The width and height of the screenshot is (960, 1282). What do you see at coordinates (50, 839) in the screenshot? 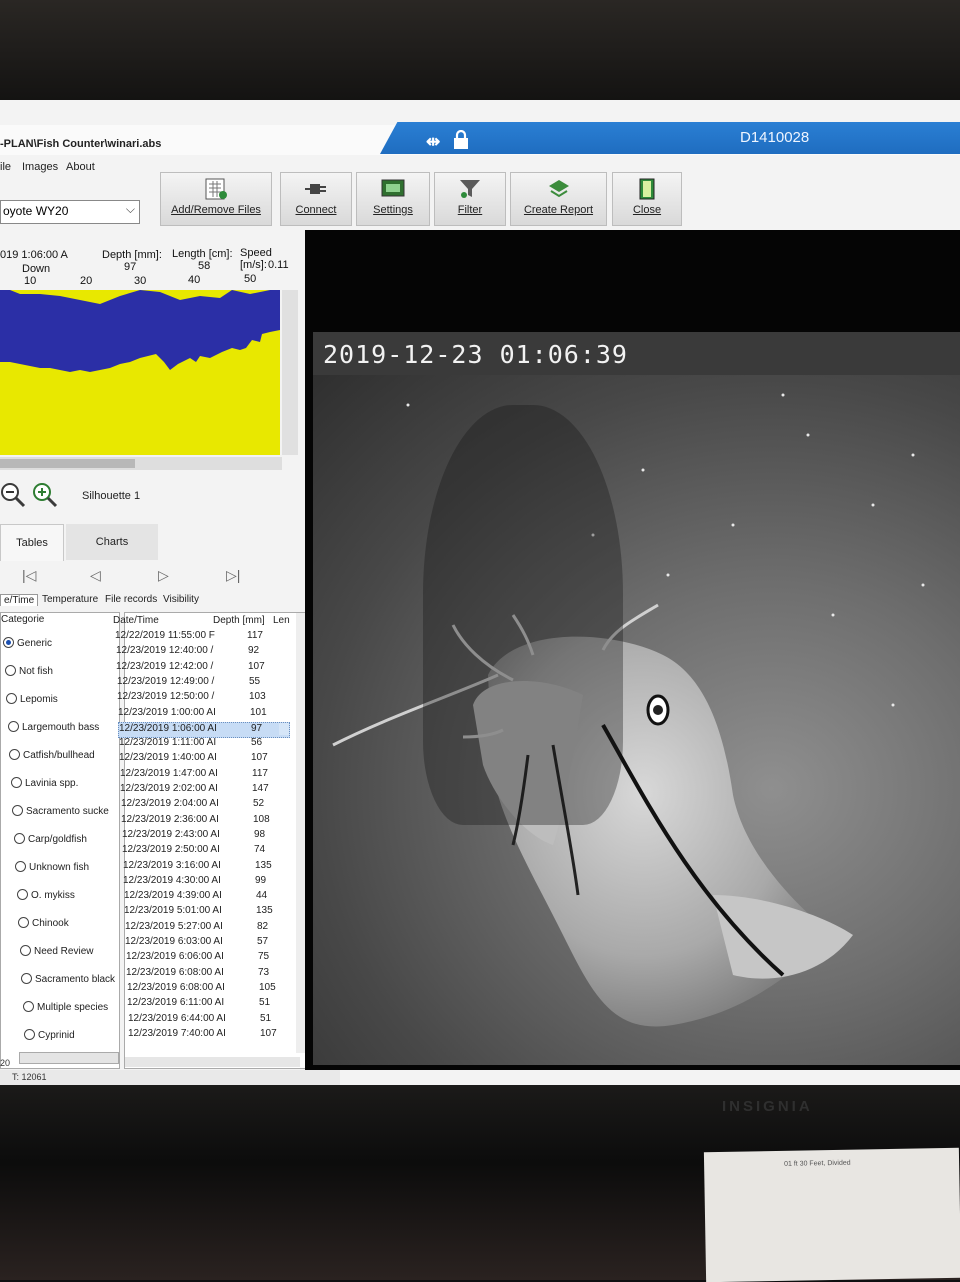
I see `category-item: Carp/goldfish` at bounding box center [50, 839].